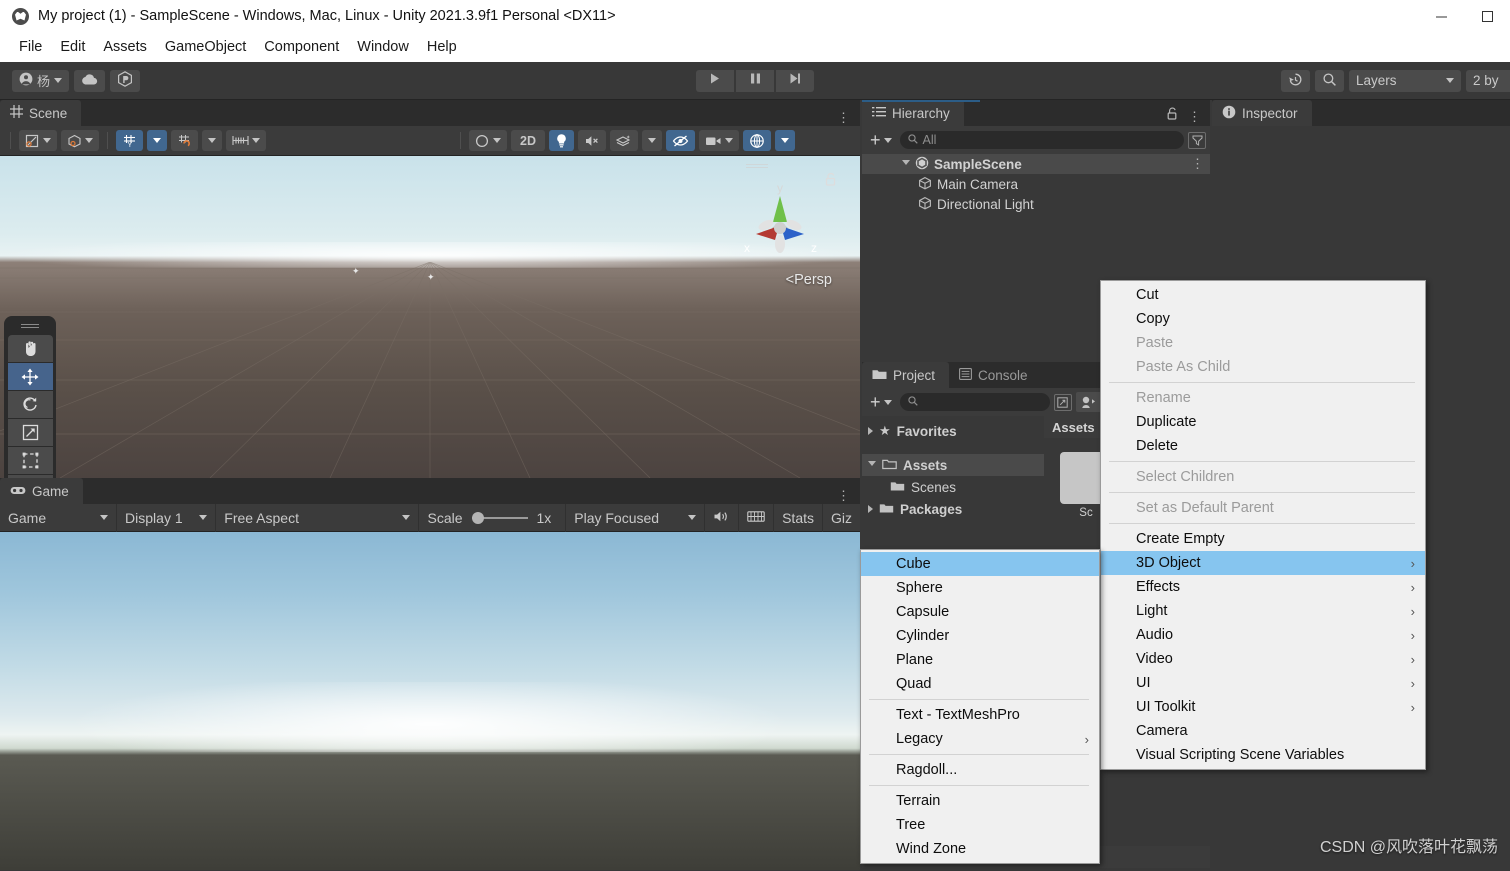 The image size is (1510, 871). Describe the element at coordinates (980, 715) in the screenshot. I see `submenu-text-textmeshpro: Text - TextMeshPro` at that location.